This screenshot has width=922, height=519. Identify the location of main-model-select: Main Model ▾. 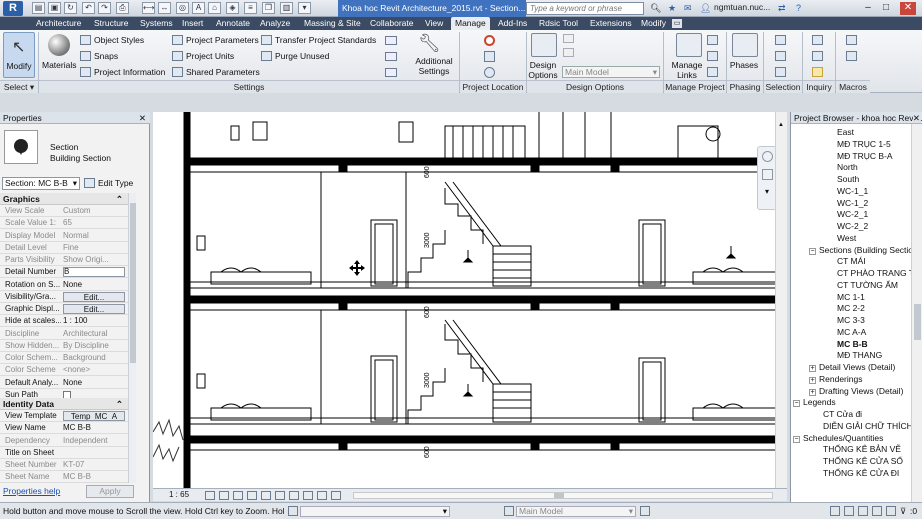
(576, 511).